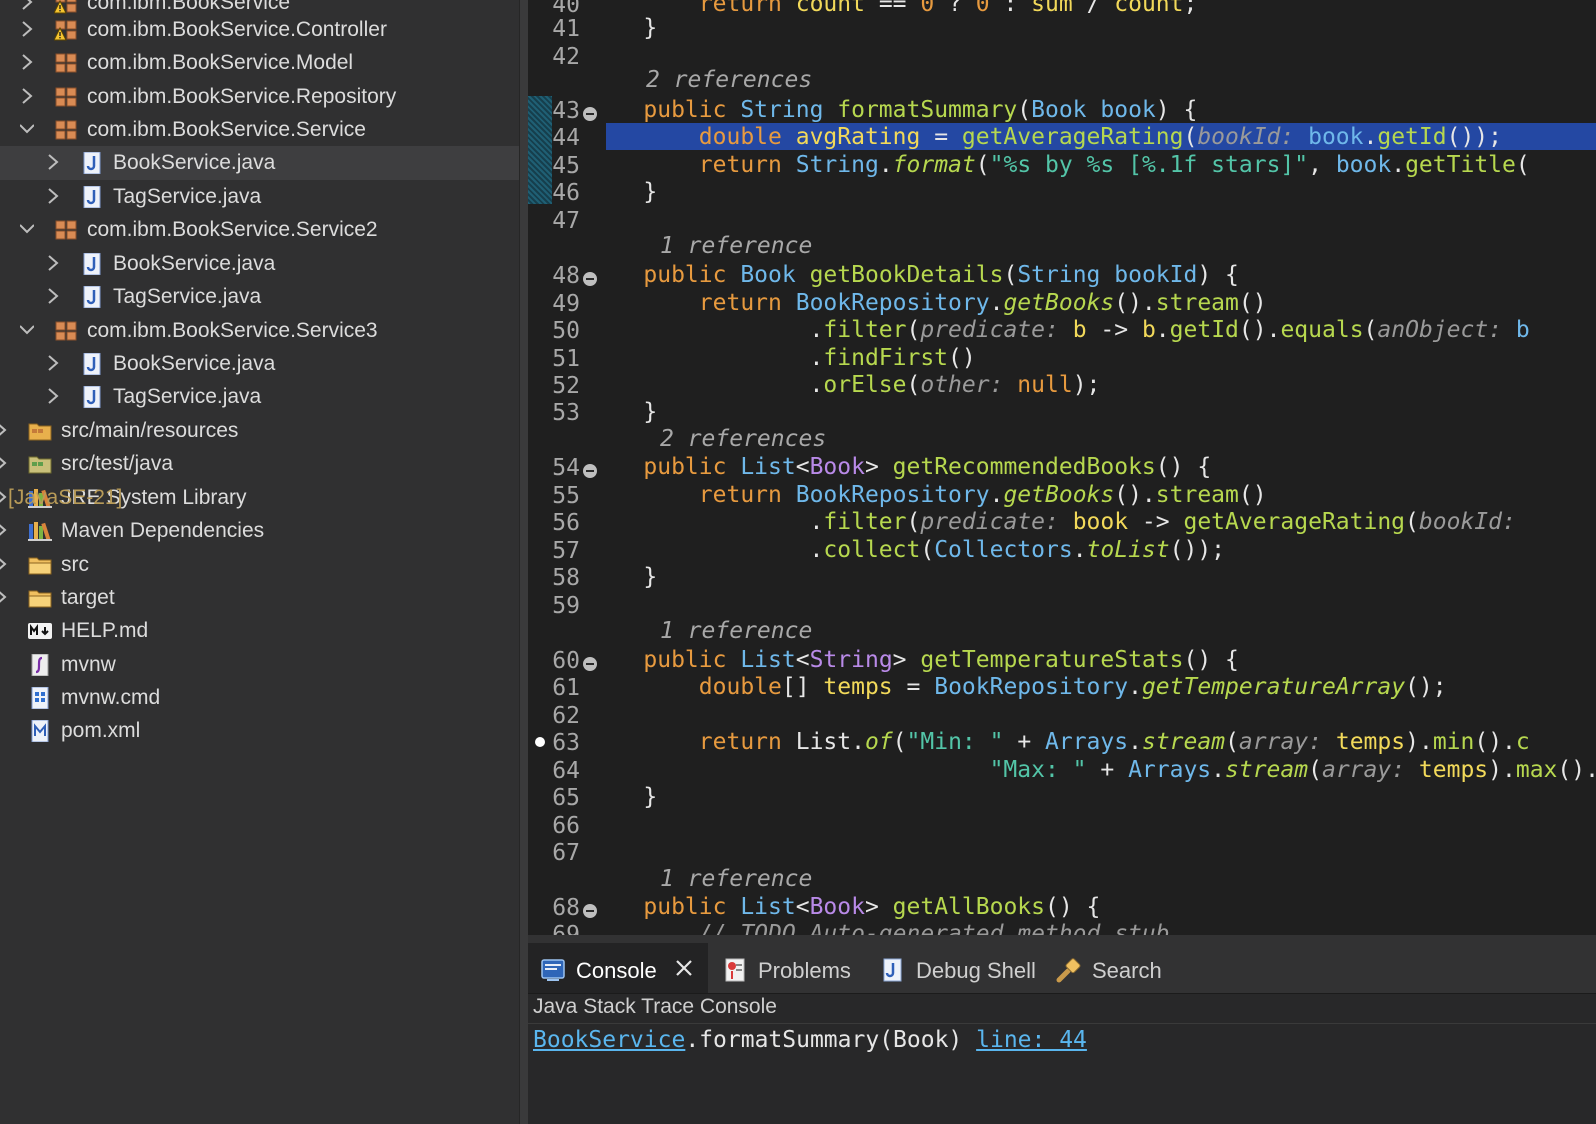 The image size is (1596, 1124). I want to click on code-line: 42, so click(1062, 56).